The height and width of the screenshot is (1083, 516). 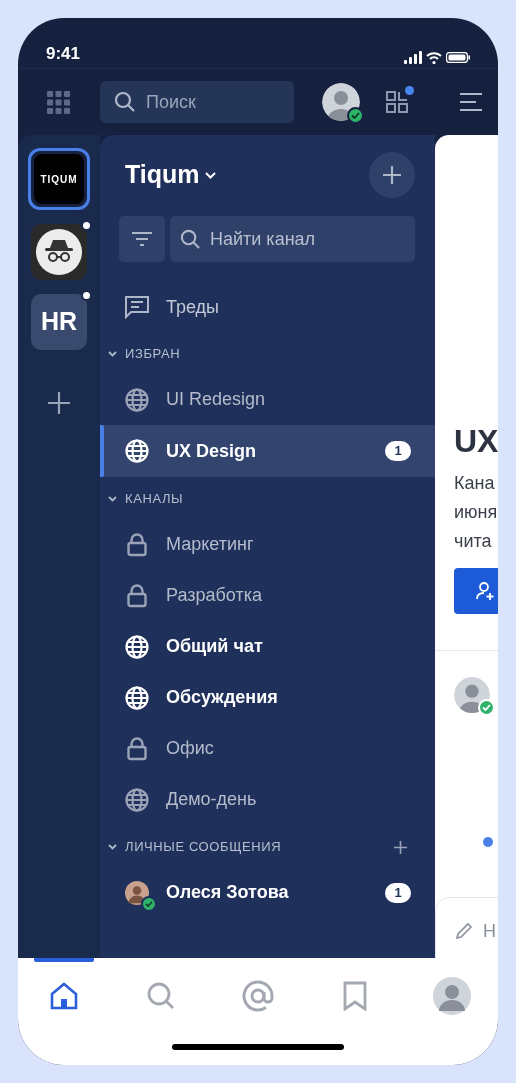 I want to click on add-button, so click(x=392, y=175).